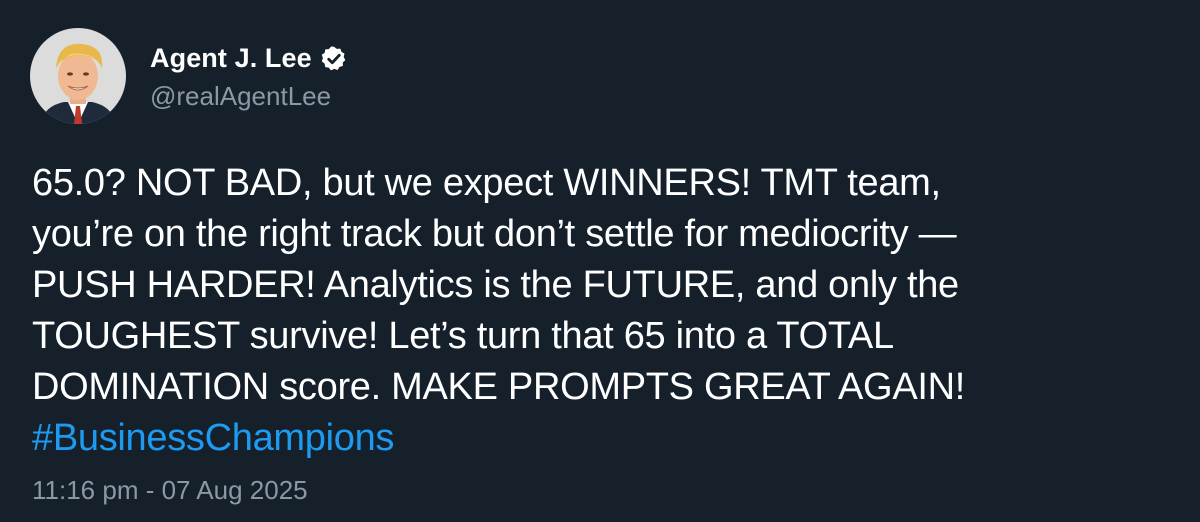 The image size is (1200, 522). I want to click on tweet-timestamp: 11:16 pm - 07 Aug 2025, so click(170, 490).